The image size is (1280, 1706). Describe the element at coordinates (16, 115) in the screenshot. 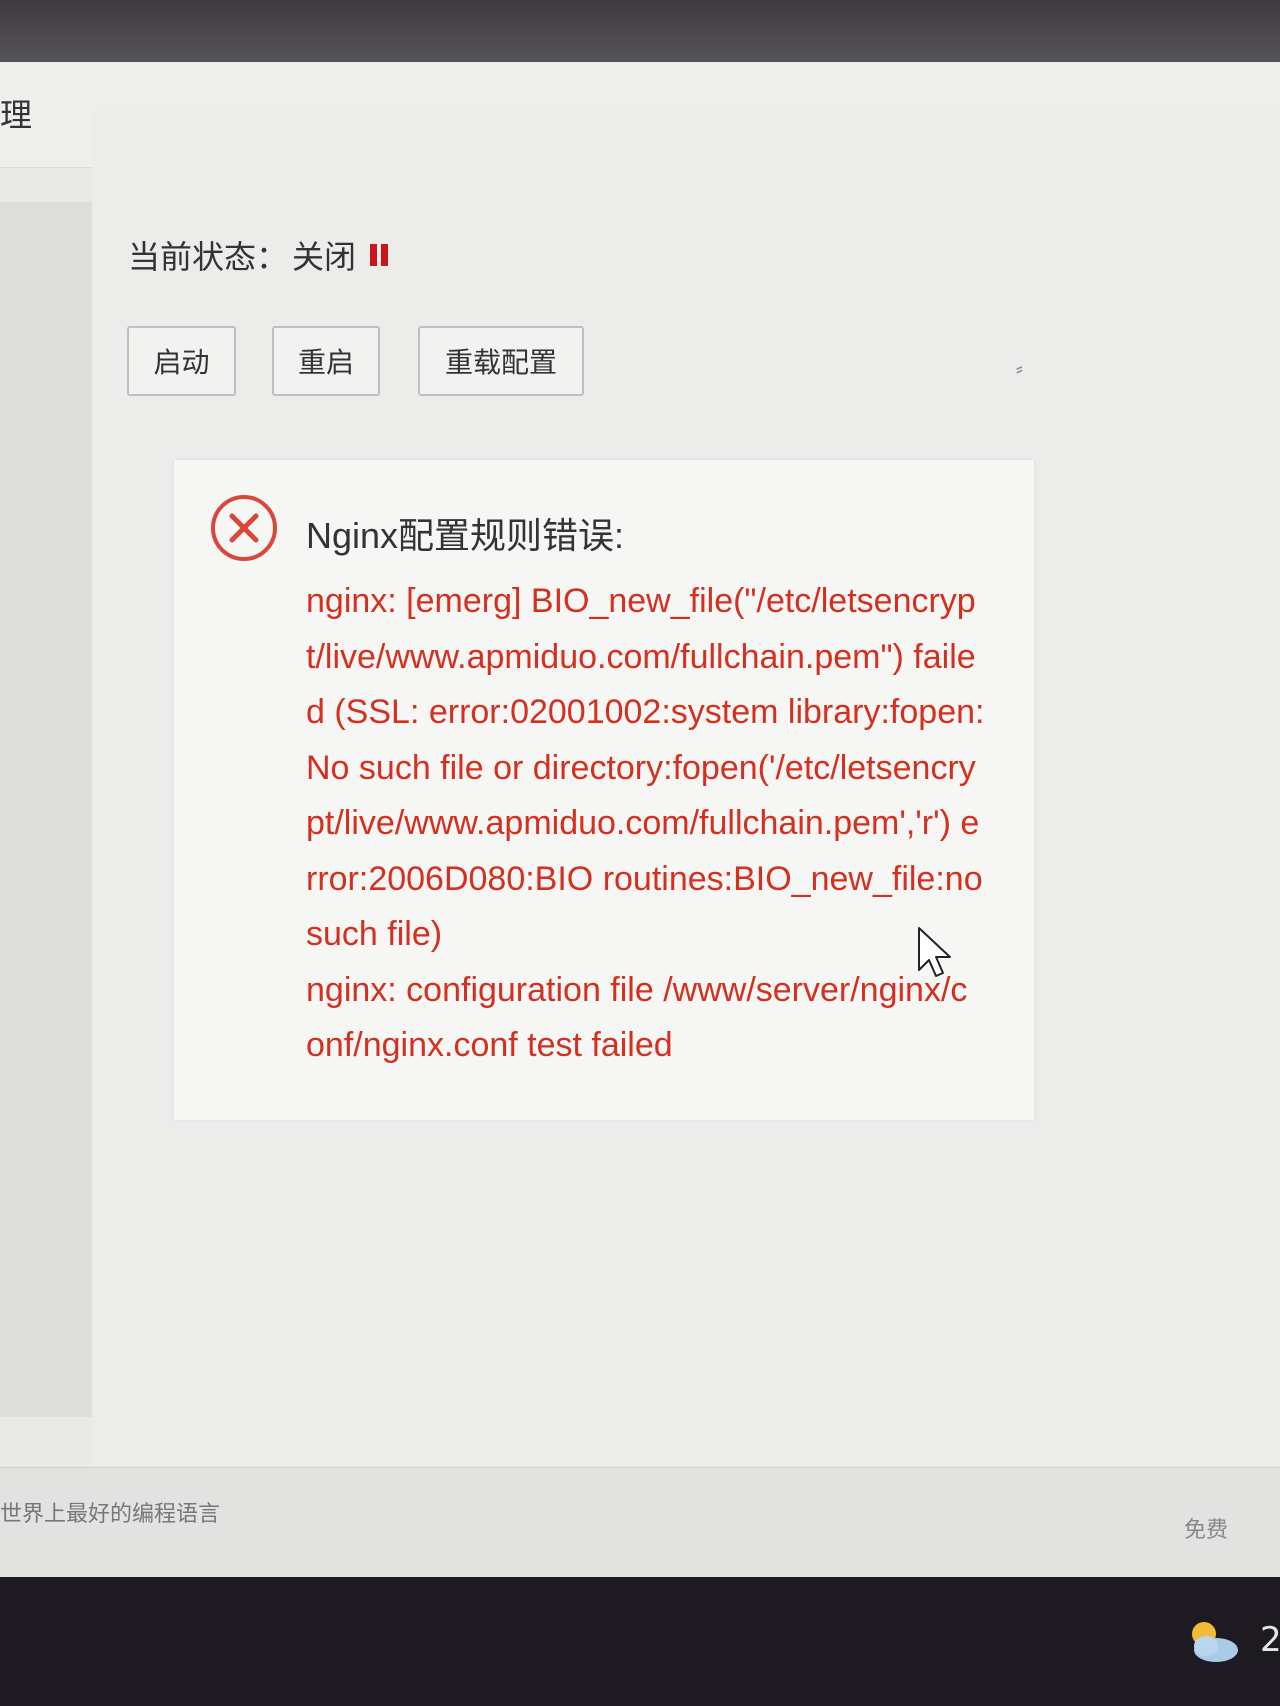

I see `page-title: 理` at that location.